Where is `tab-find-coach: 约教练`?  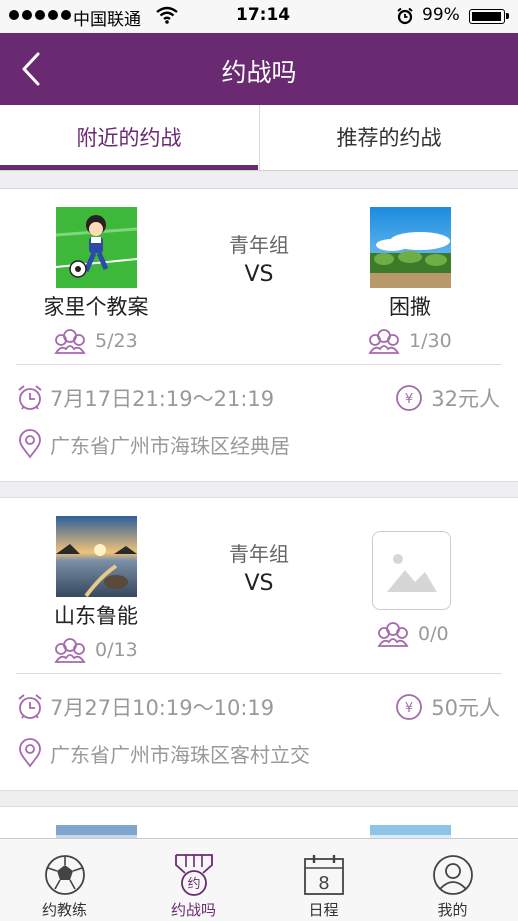 tab-find-coach: 约教练 is located at coordinates (64, 880).